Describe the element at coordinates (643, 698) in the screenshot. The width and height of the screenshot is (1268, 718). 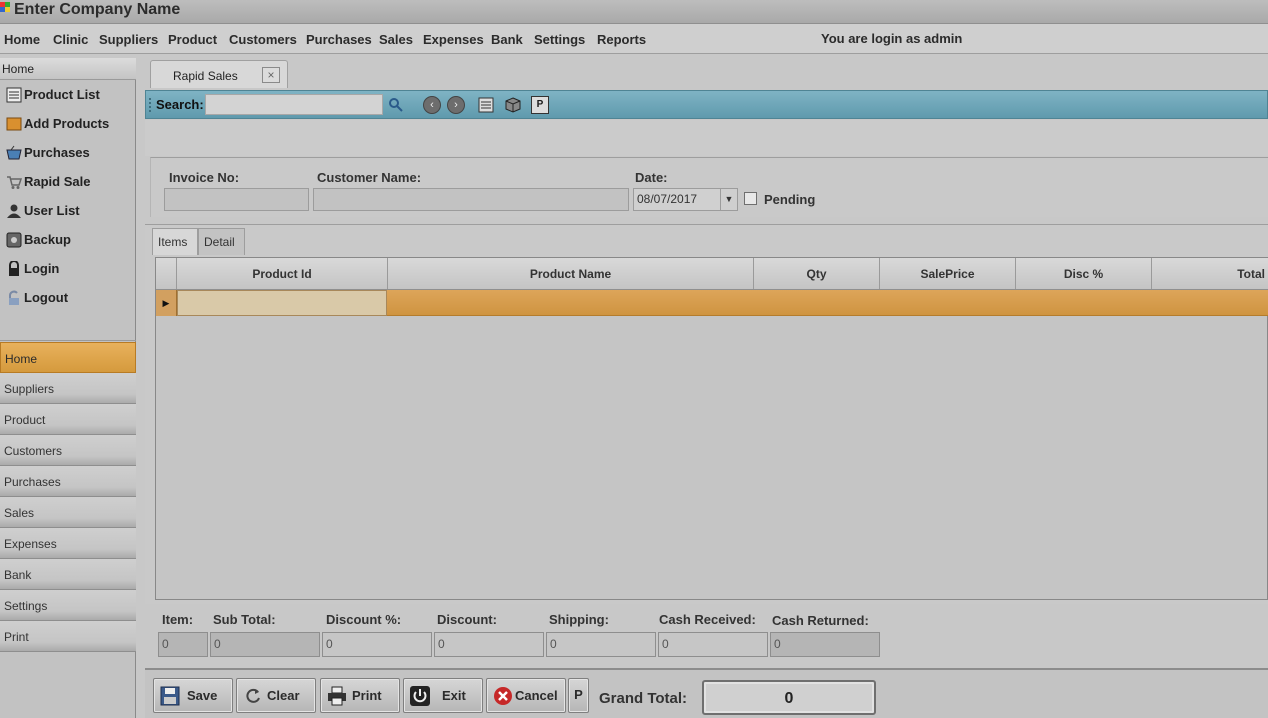
I see `grand-total-label: Grand Total:` at that location.